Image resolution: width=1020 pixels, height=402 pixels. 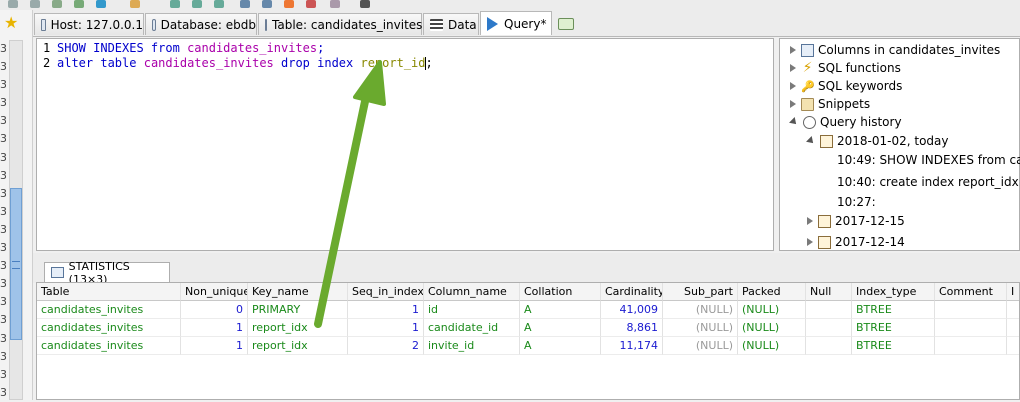 I want to click on table-cell: PRIMARY, so click(x=298, y=310).